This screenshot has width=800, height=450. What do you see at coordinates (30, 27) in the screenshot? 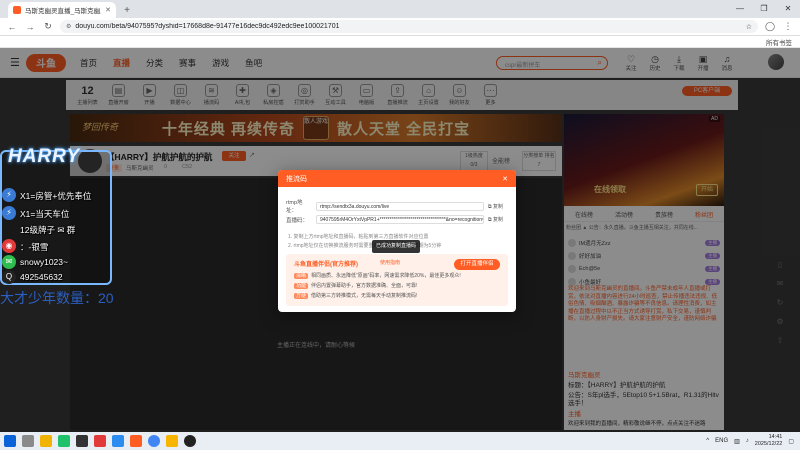
I see `forward-icon: →` at bounding box center [30, 27].